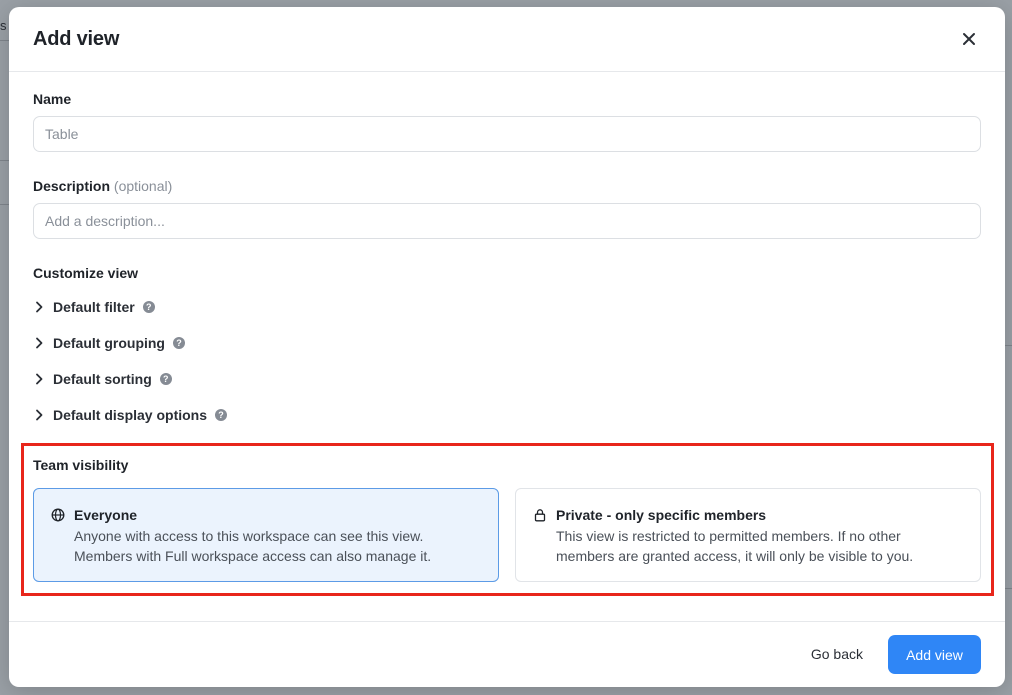 The width and height of the screenshot is (1012, 695). I want to click on team-visibility-label: Team visibility, so click(81, 465).